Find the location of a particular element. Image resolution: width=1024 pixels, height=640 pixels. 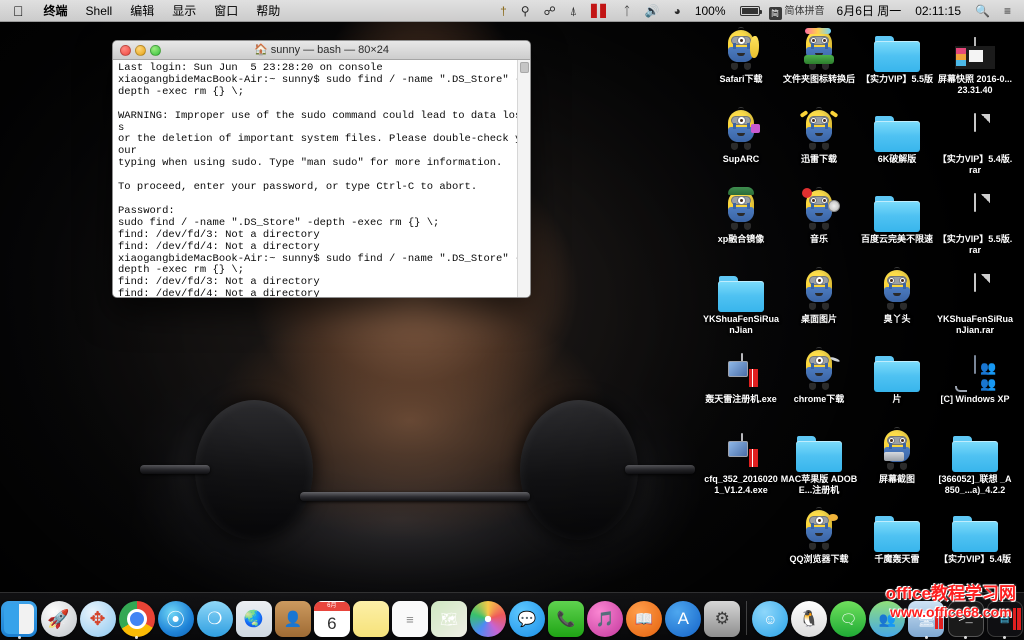

dock-item-photos-frame: 🌏 is located at coordinates (253, 617).